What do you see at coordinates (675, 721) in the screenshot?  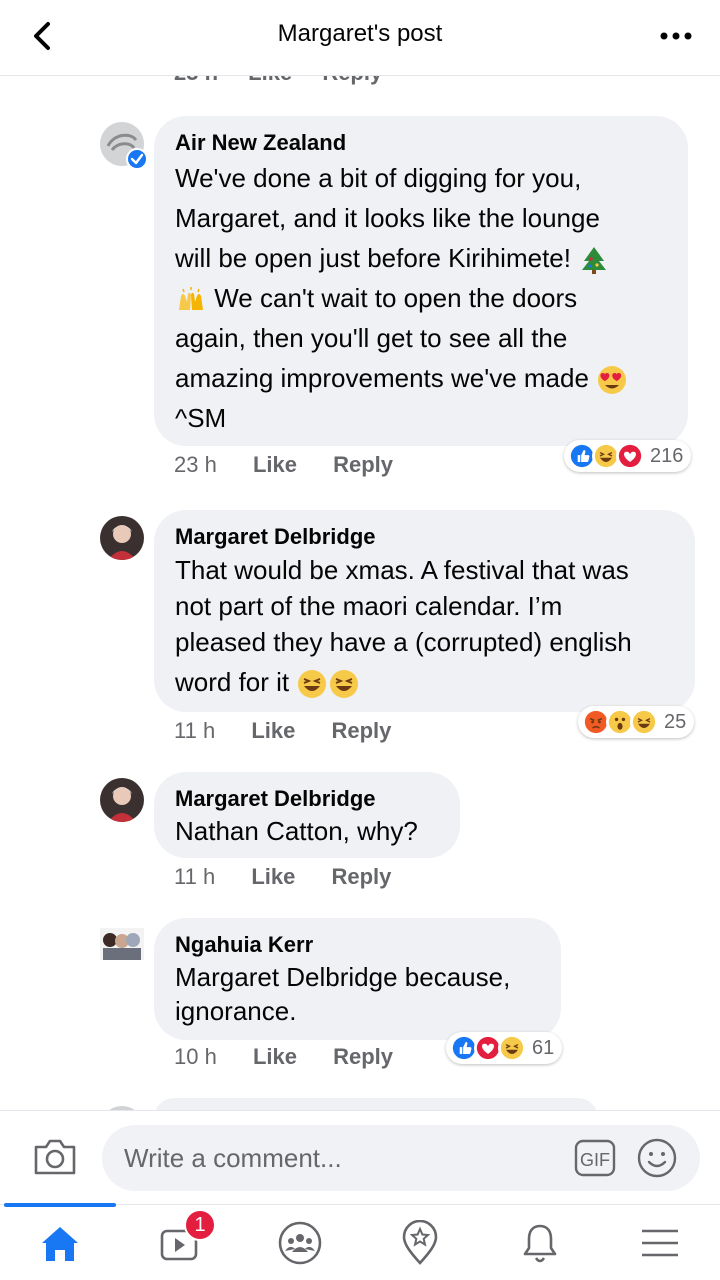 I see `reaction-count: 25` at bounding box center [675, 721].